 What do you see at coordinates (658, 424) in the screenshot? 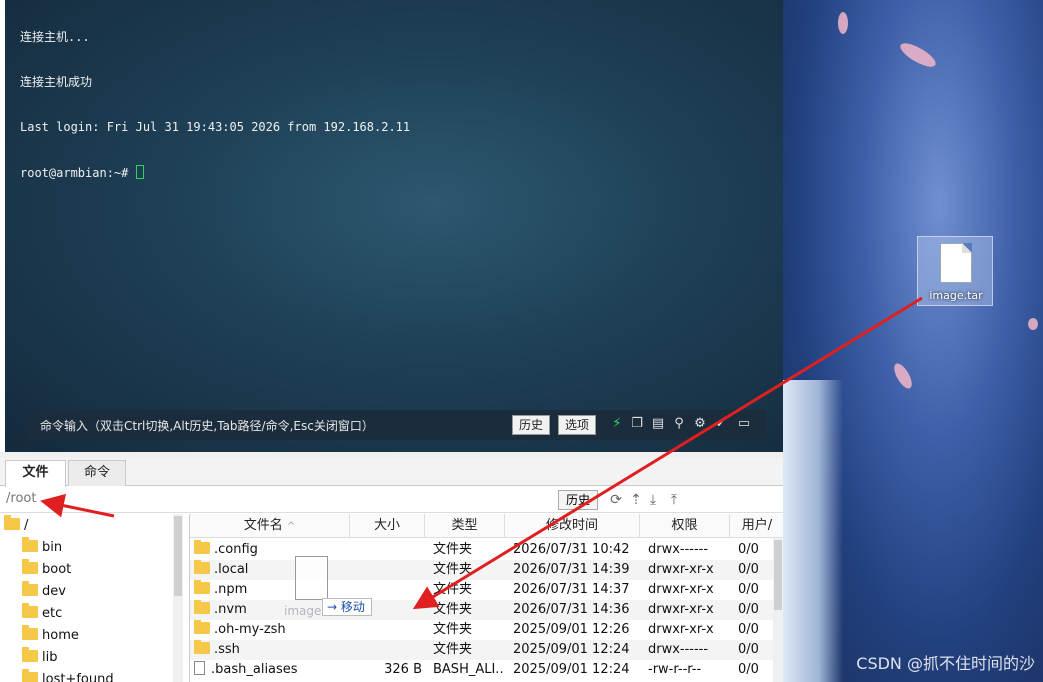
I see `paste-icon: ▤` at bounding box center [658, 424].